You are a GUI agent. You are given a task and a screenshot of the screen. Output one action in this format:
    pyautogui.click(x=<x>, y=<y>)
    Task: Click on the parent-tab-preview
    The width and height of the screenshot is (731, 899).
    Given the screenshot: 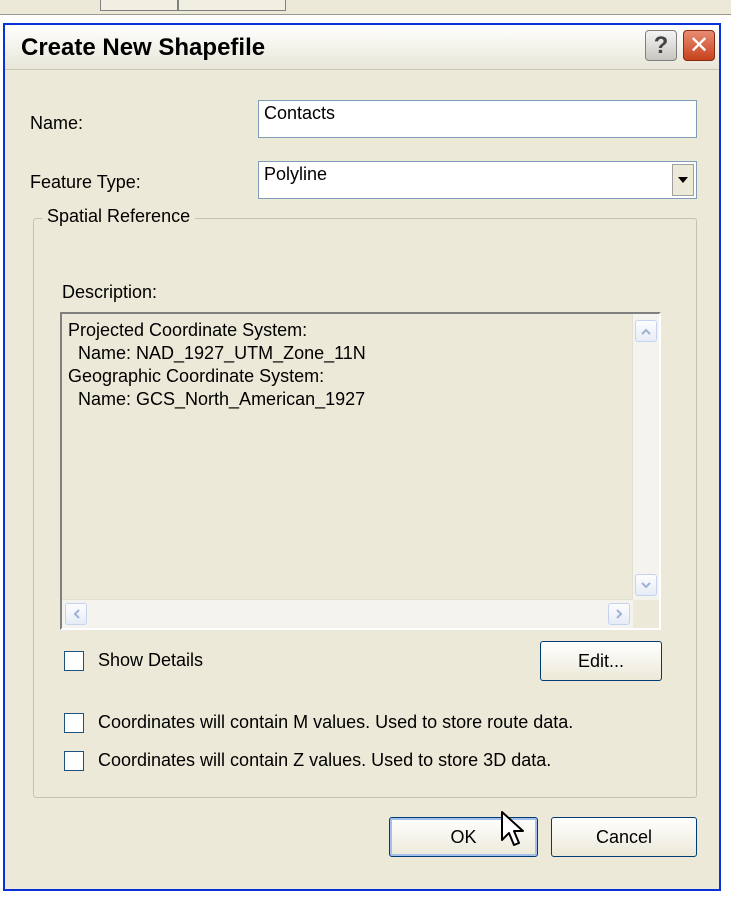 What is the action you would take?
    pyautogui.click(x=139, y=5)
    